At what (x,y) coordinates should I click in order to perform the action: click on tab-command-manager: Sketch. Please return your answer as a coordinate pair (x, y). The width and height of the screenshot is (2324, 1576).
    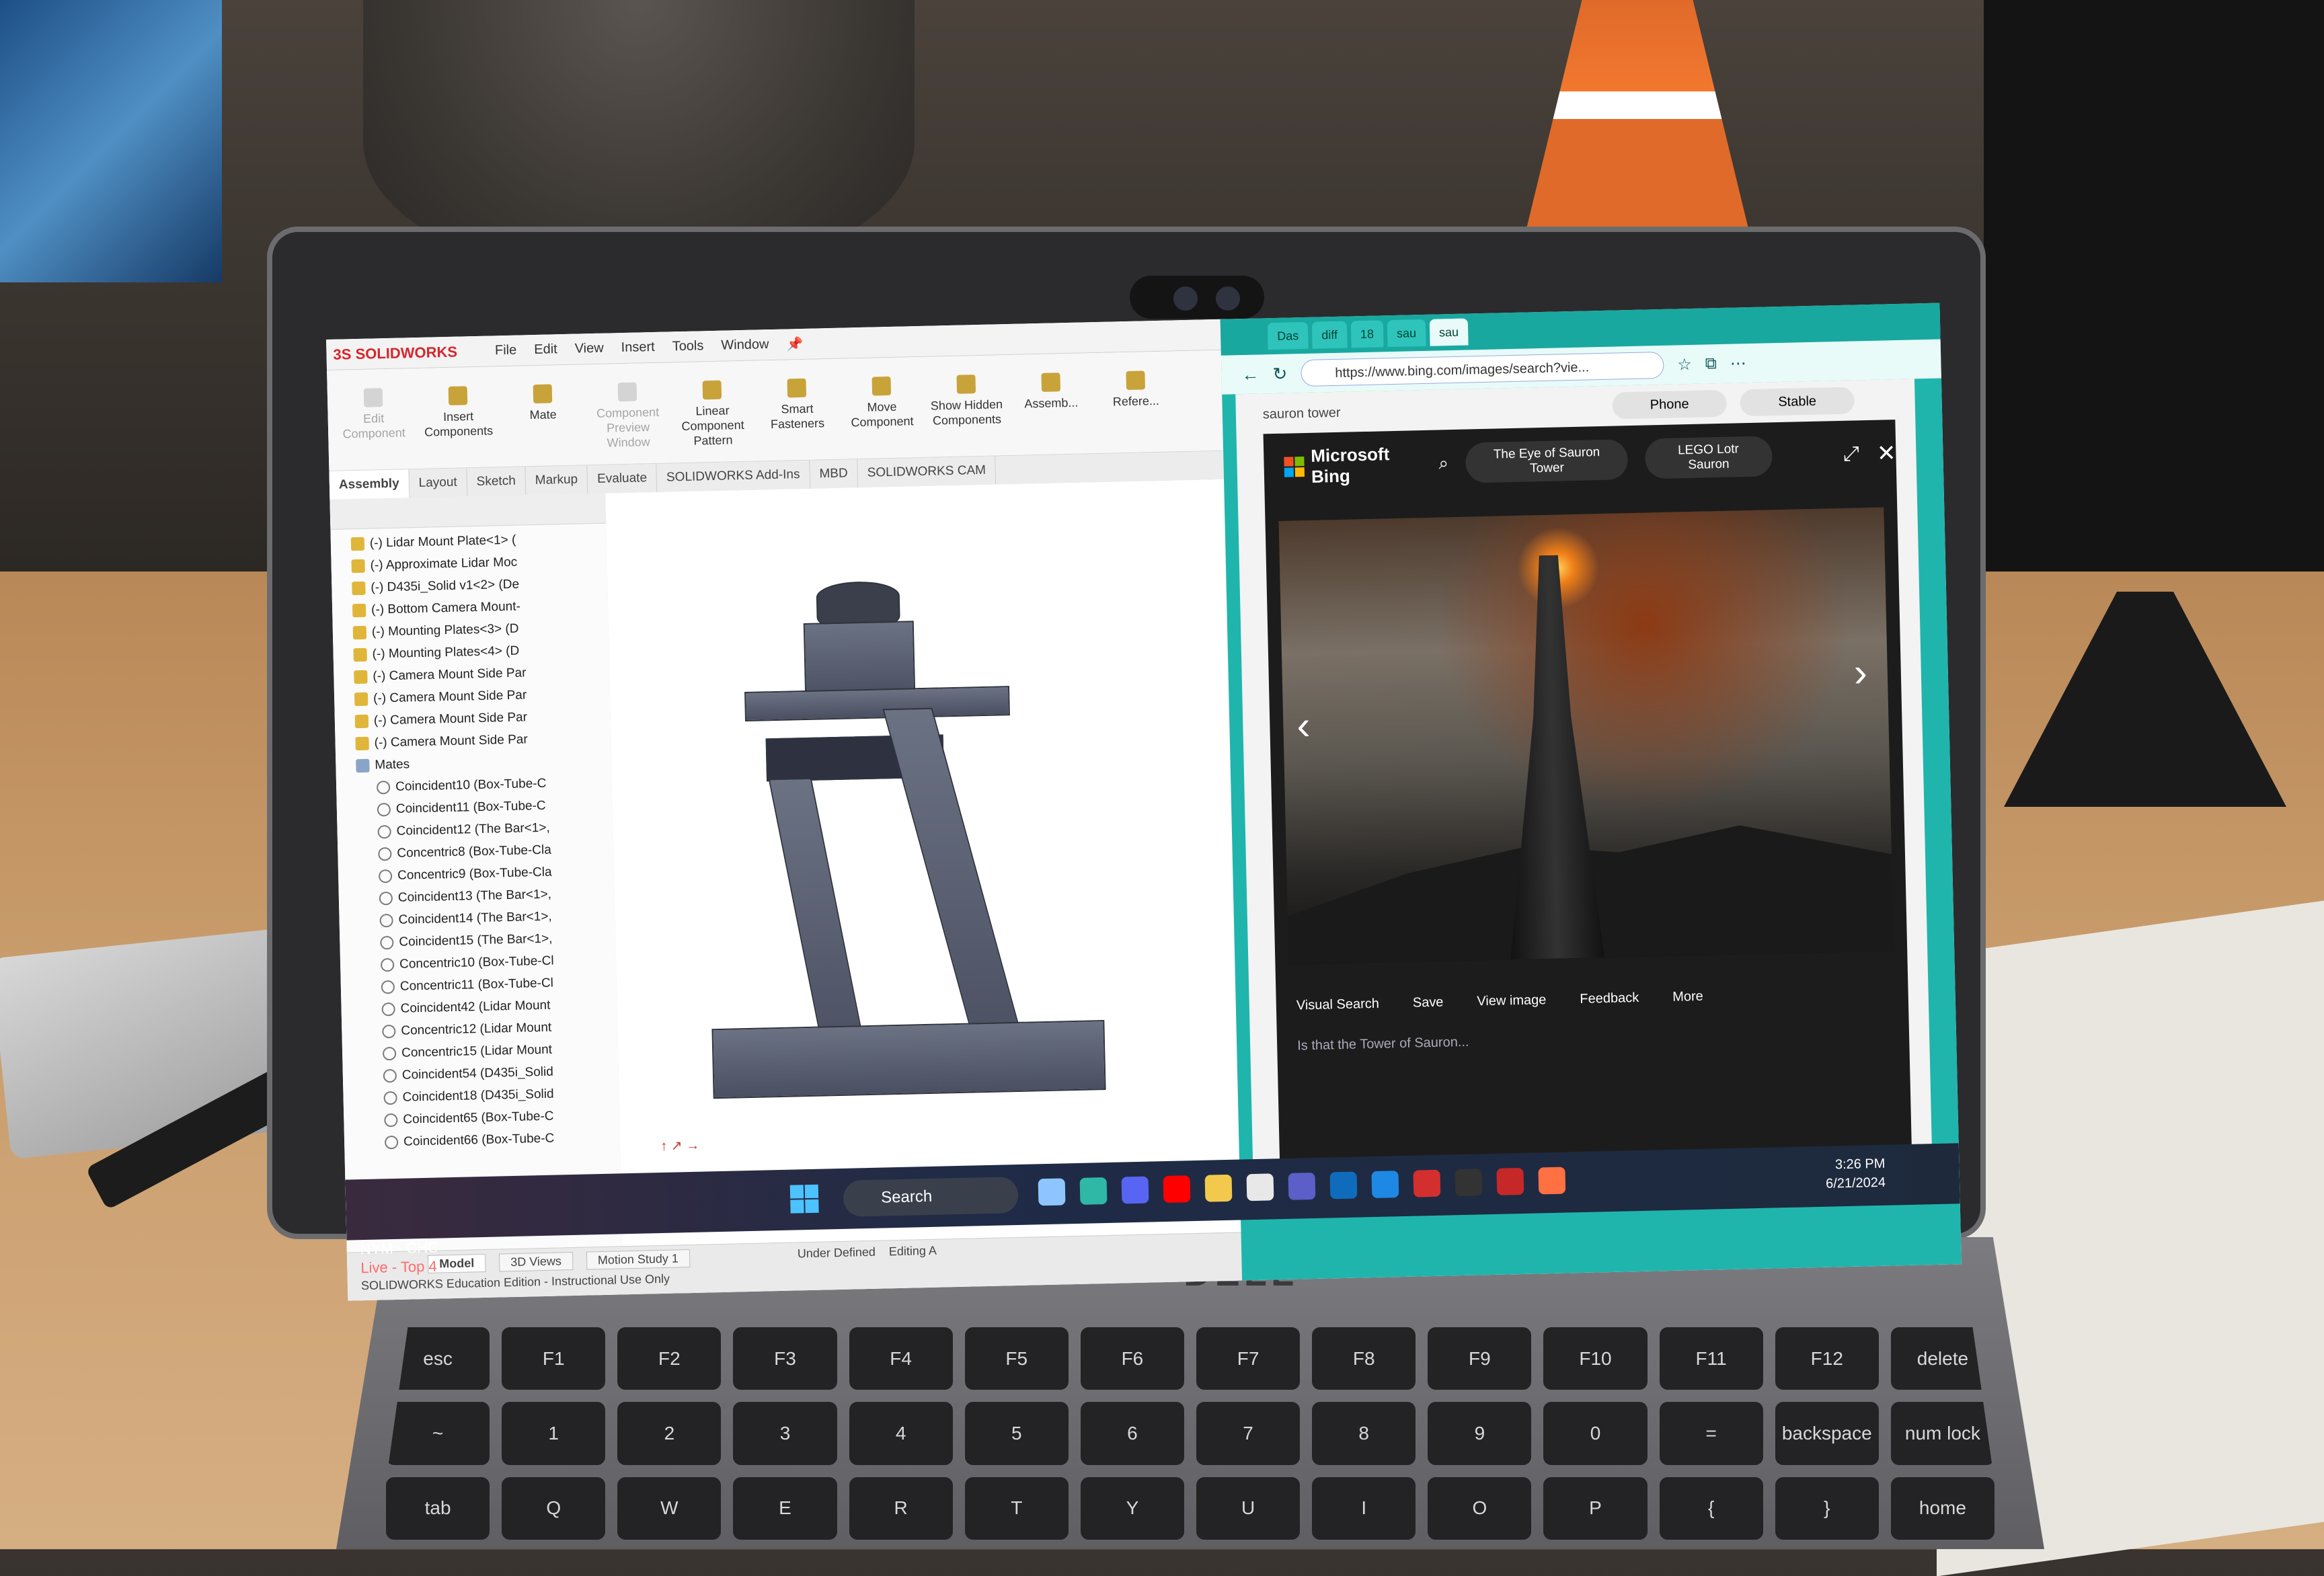
    Looking at the image, I should click on (497, 482).